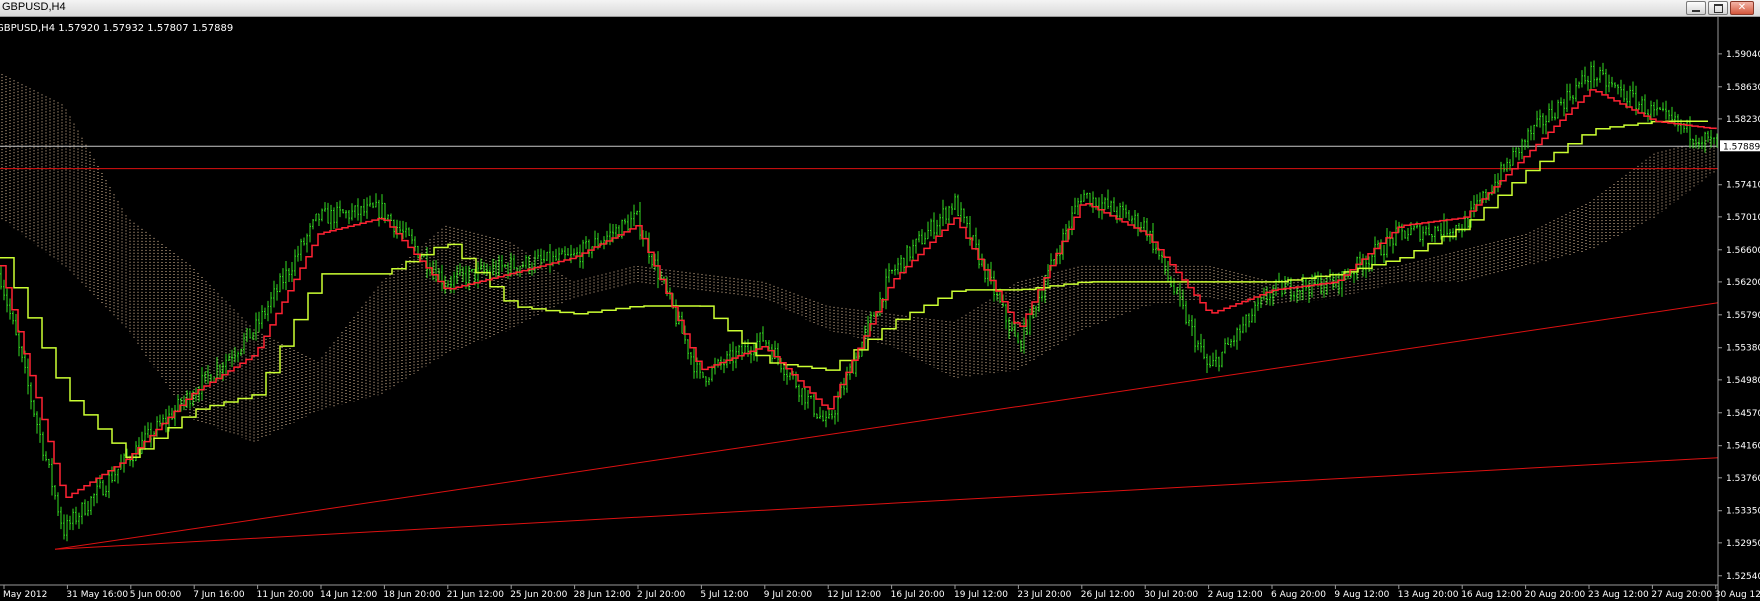 This screenshot has height=601, width=1760. What do you see at coordinates (411, 595) in the screenshot?
I see `time-tick-label: 18 Jun 20:00` at bounding box center [411, 595].